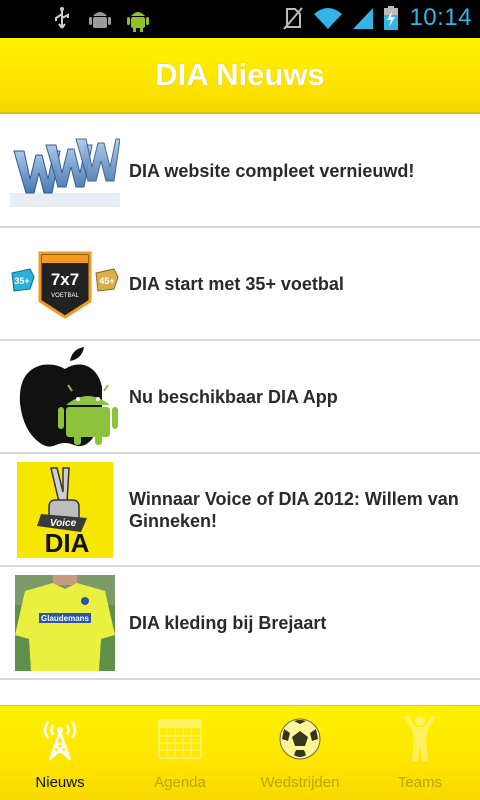  I want to click on tab-agenda: Agenda, so click(180, 753).